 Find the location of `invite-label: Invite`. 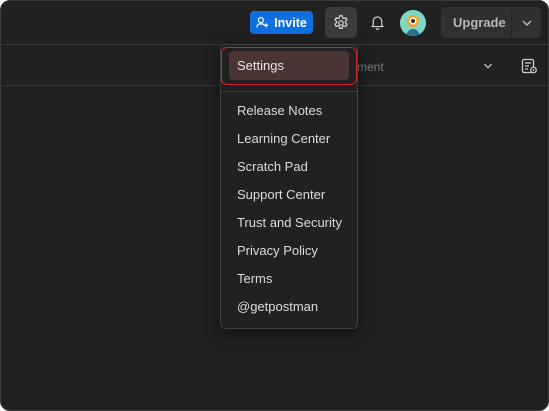

invite-label: Invite is located at coordinates (290, 22).